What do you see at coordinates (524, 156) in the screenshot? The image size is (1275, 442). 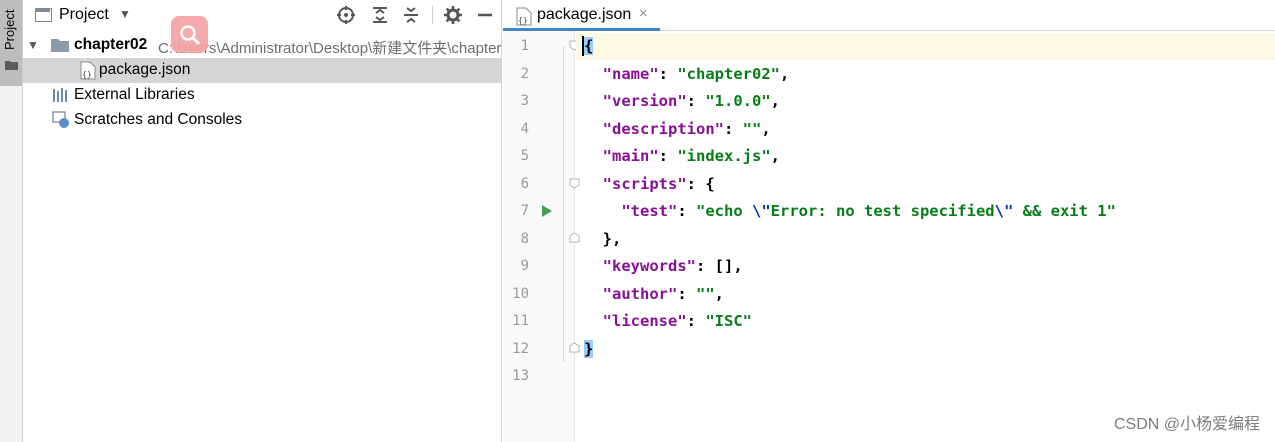 I see `line-number: 5` at bounding box center [524, 156].